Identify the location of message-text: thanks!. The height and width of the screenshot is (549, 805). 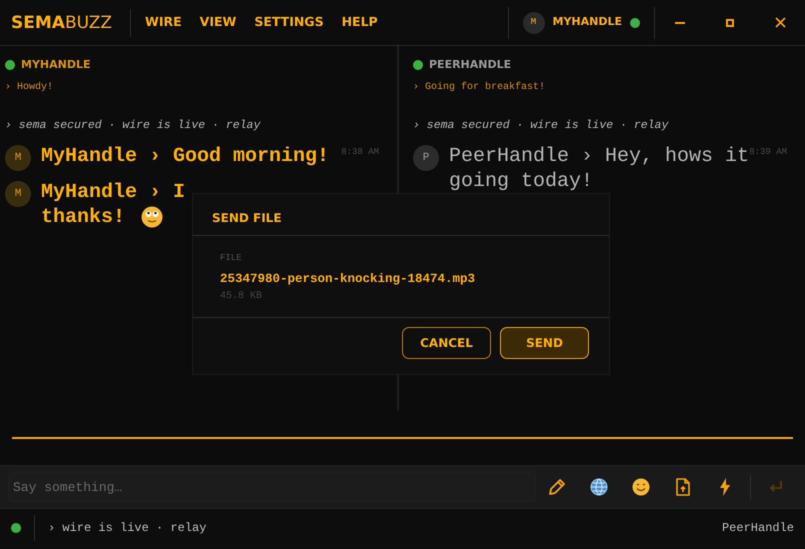
(83, 217).